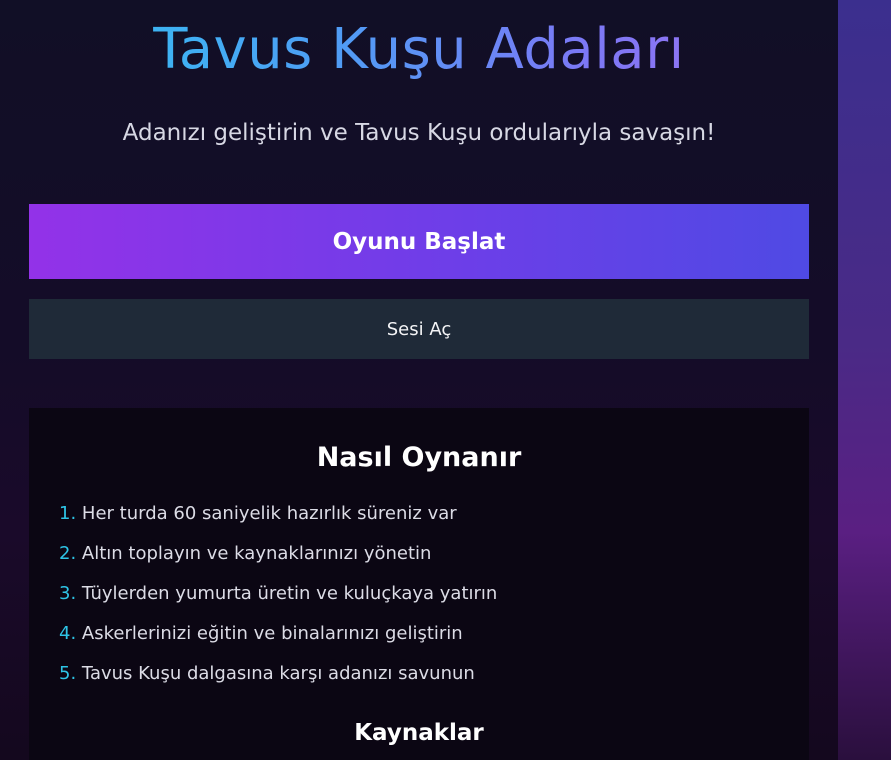  Describe the element at coordinates (419, 733) in the screenshot. I see `resources-title: Kaynaklar` at that location.